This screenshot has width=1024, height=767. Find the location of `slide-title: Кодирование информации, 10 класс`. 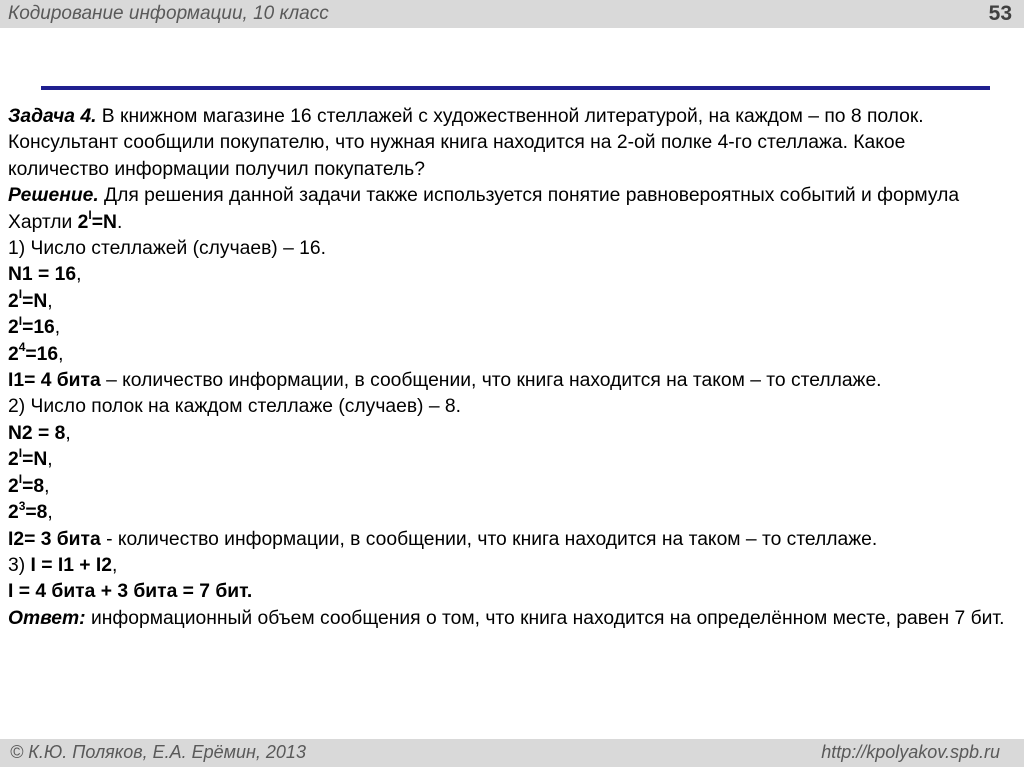

slide-title: Кодирование информации, 10 класс is located at coordinates (168, 13).